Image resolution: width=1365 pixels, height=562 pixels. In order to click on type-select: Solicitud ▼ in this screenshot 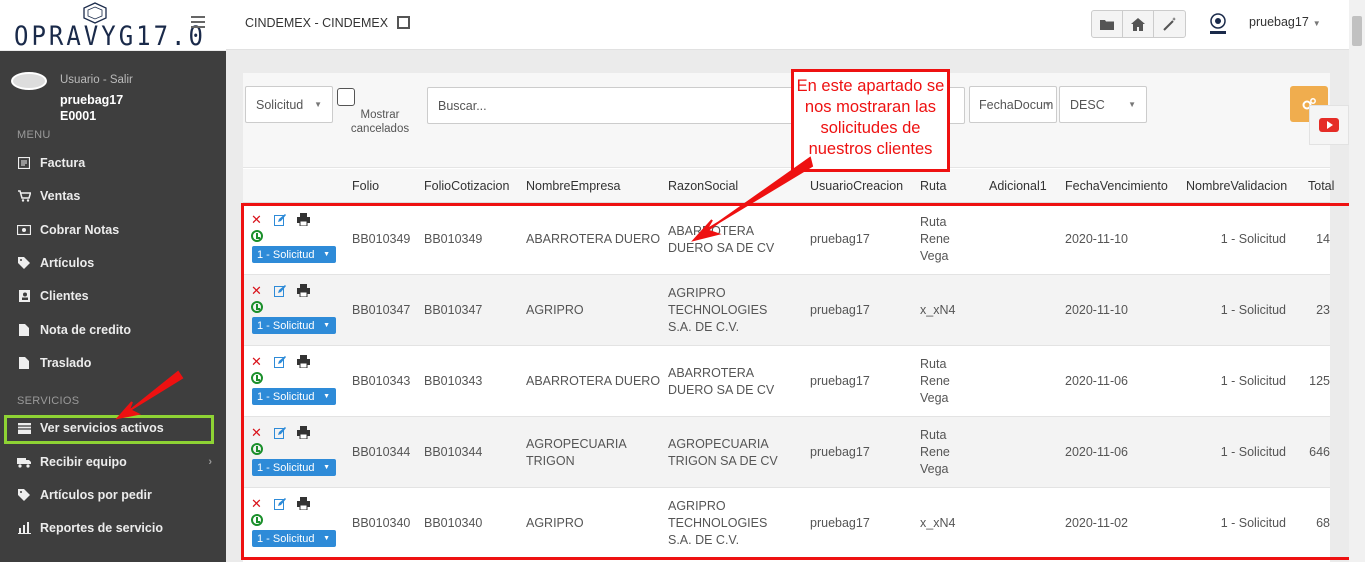, I will do `click(289, 104)`.